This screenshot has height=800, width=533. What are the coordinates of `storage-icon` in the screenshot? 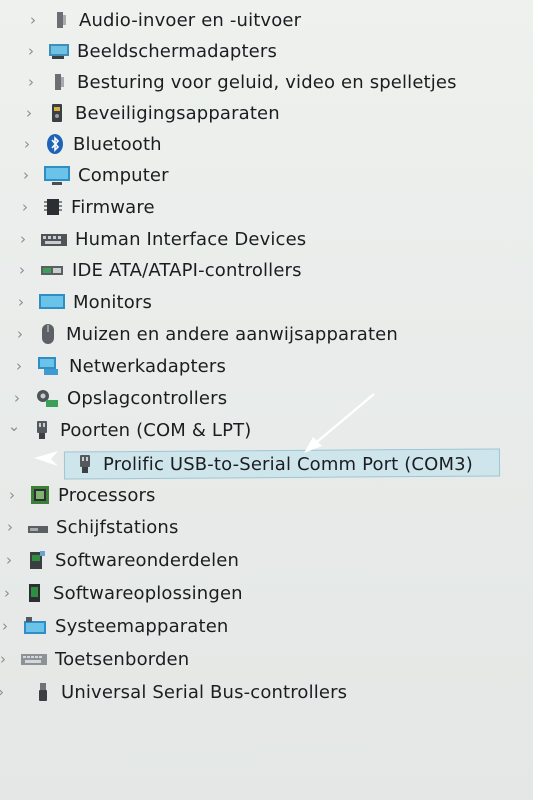 It's located at (47, 398).